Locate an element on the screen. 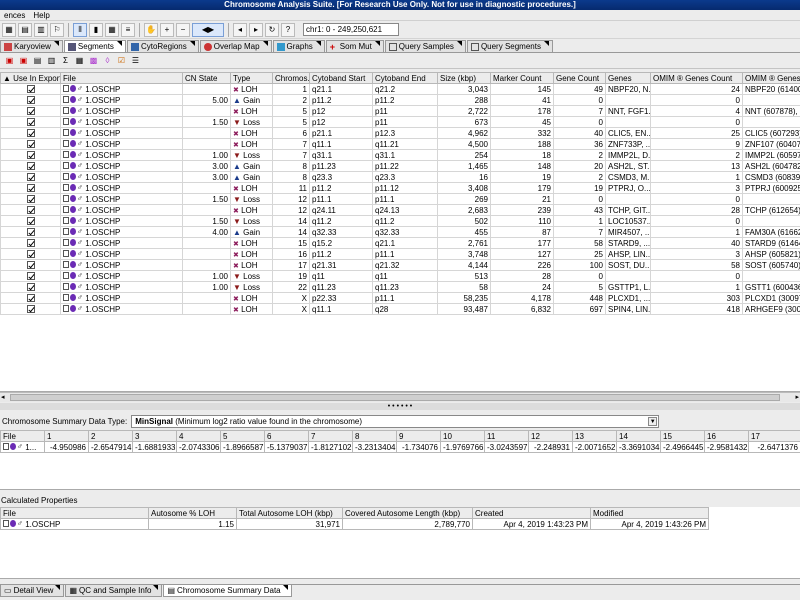 The height and width of the screenshot is (600, 800). col-chromosome: 14 is located at coordinates (638, 436).